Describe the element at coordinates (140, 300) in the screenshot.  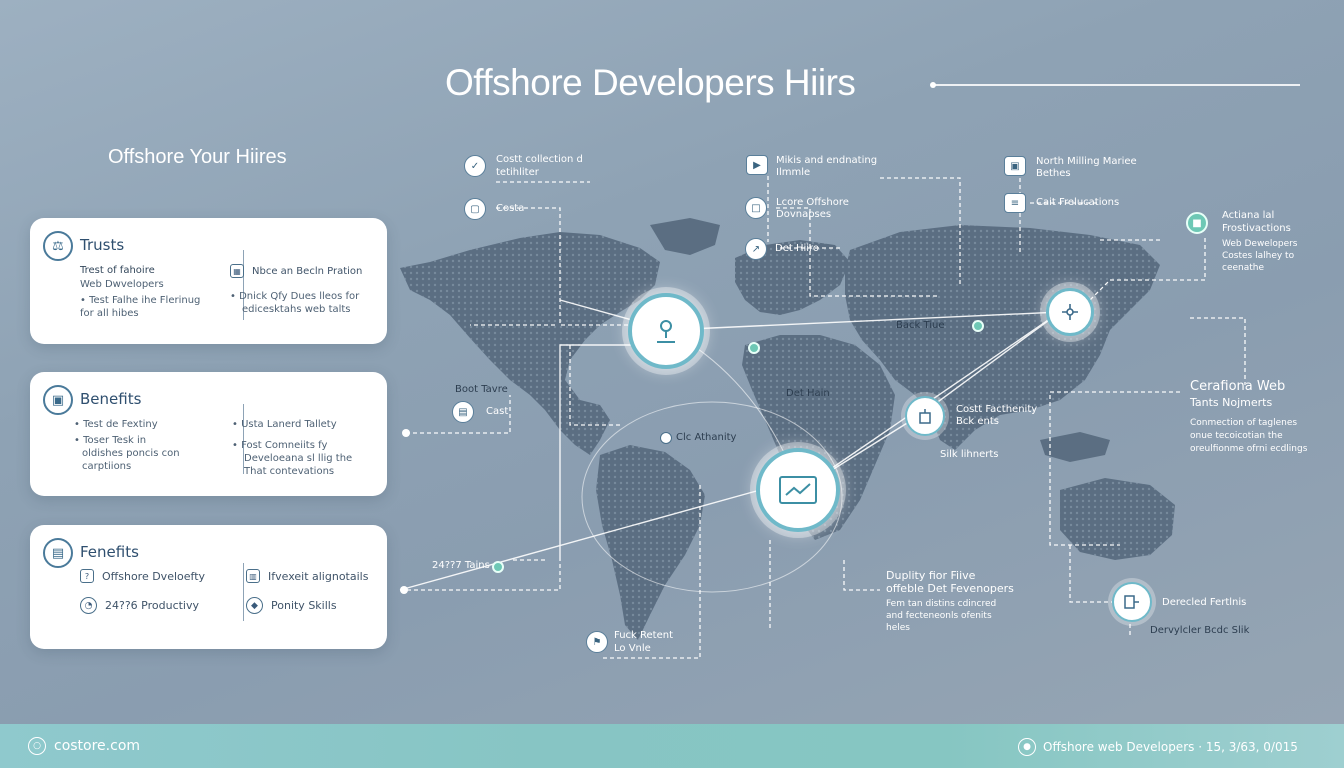
I see `card-text: • Test Falhe ihe Flerinug` at that location.